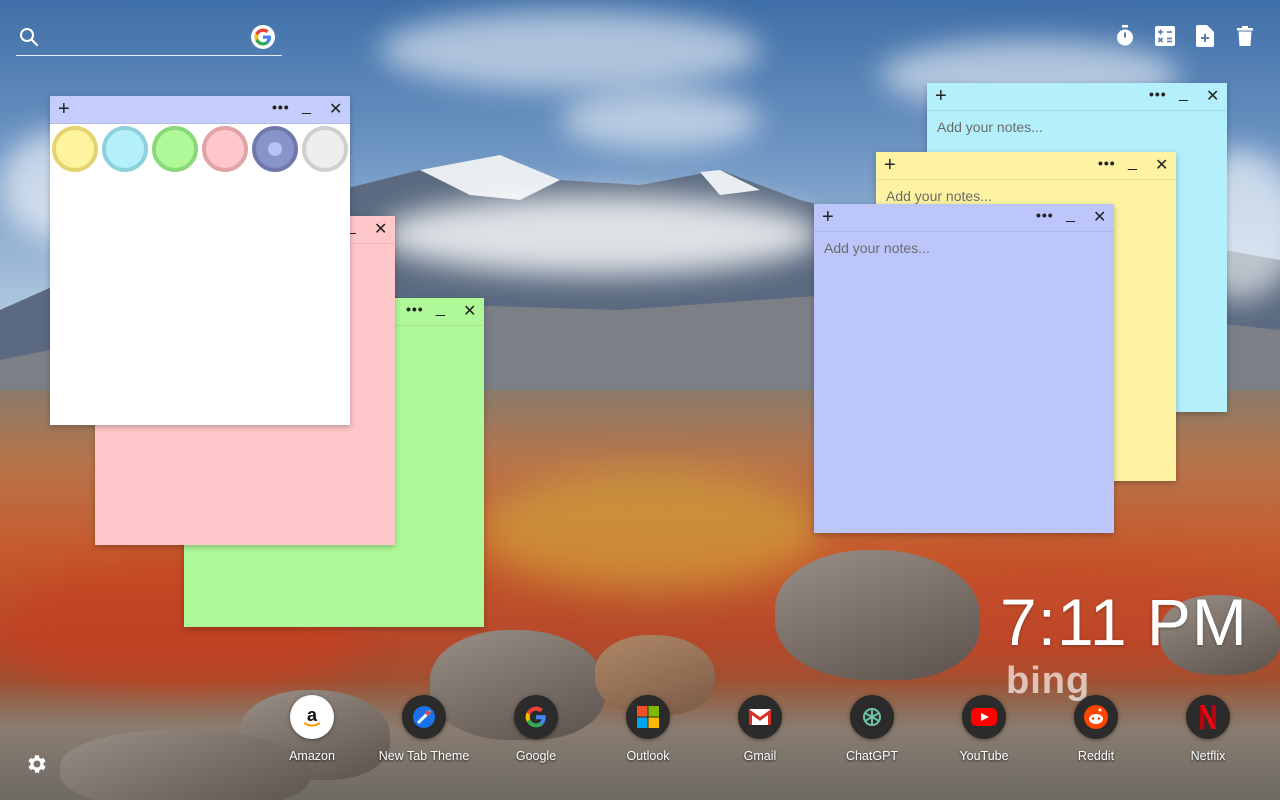  I want to click on color-swatch-blue-selected, so click(275, 149).